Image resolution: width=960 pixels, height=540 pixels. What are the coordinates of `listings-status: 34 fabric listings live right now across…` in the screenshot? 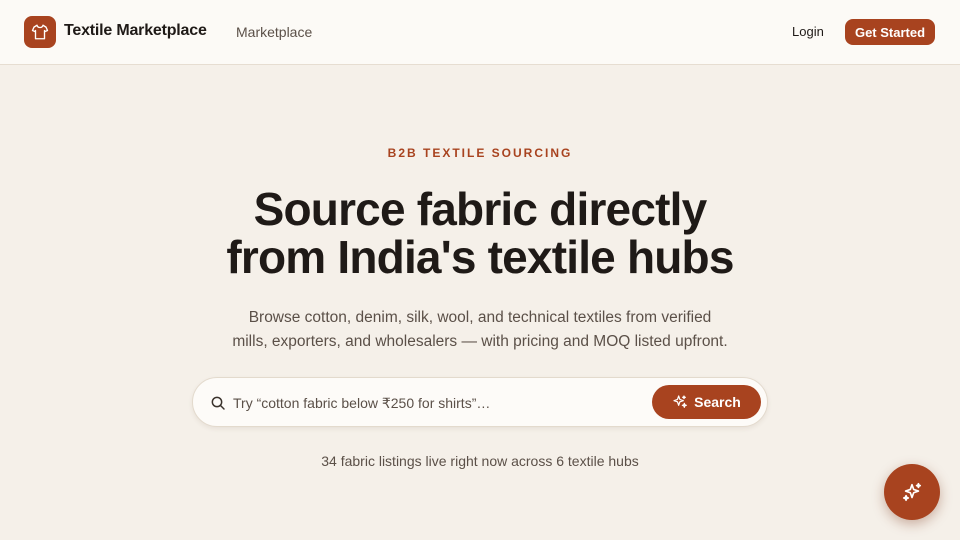 It's located at (480, 461).